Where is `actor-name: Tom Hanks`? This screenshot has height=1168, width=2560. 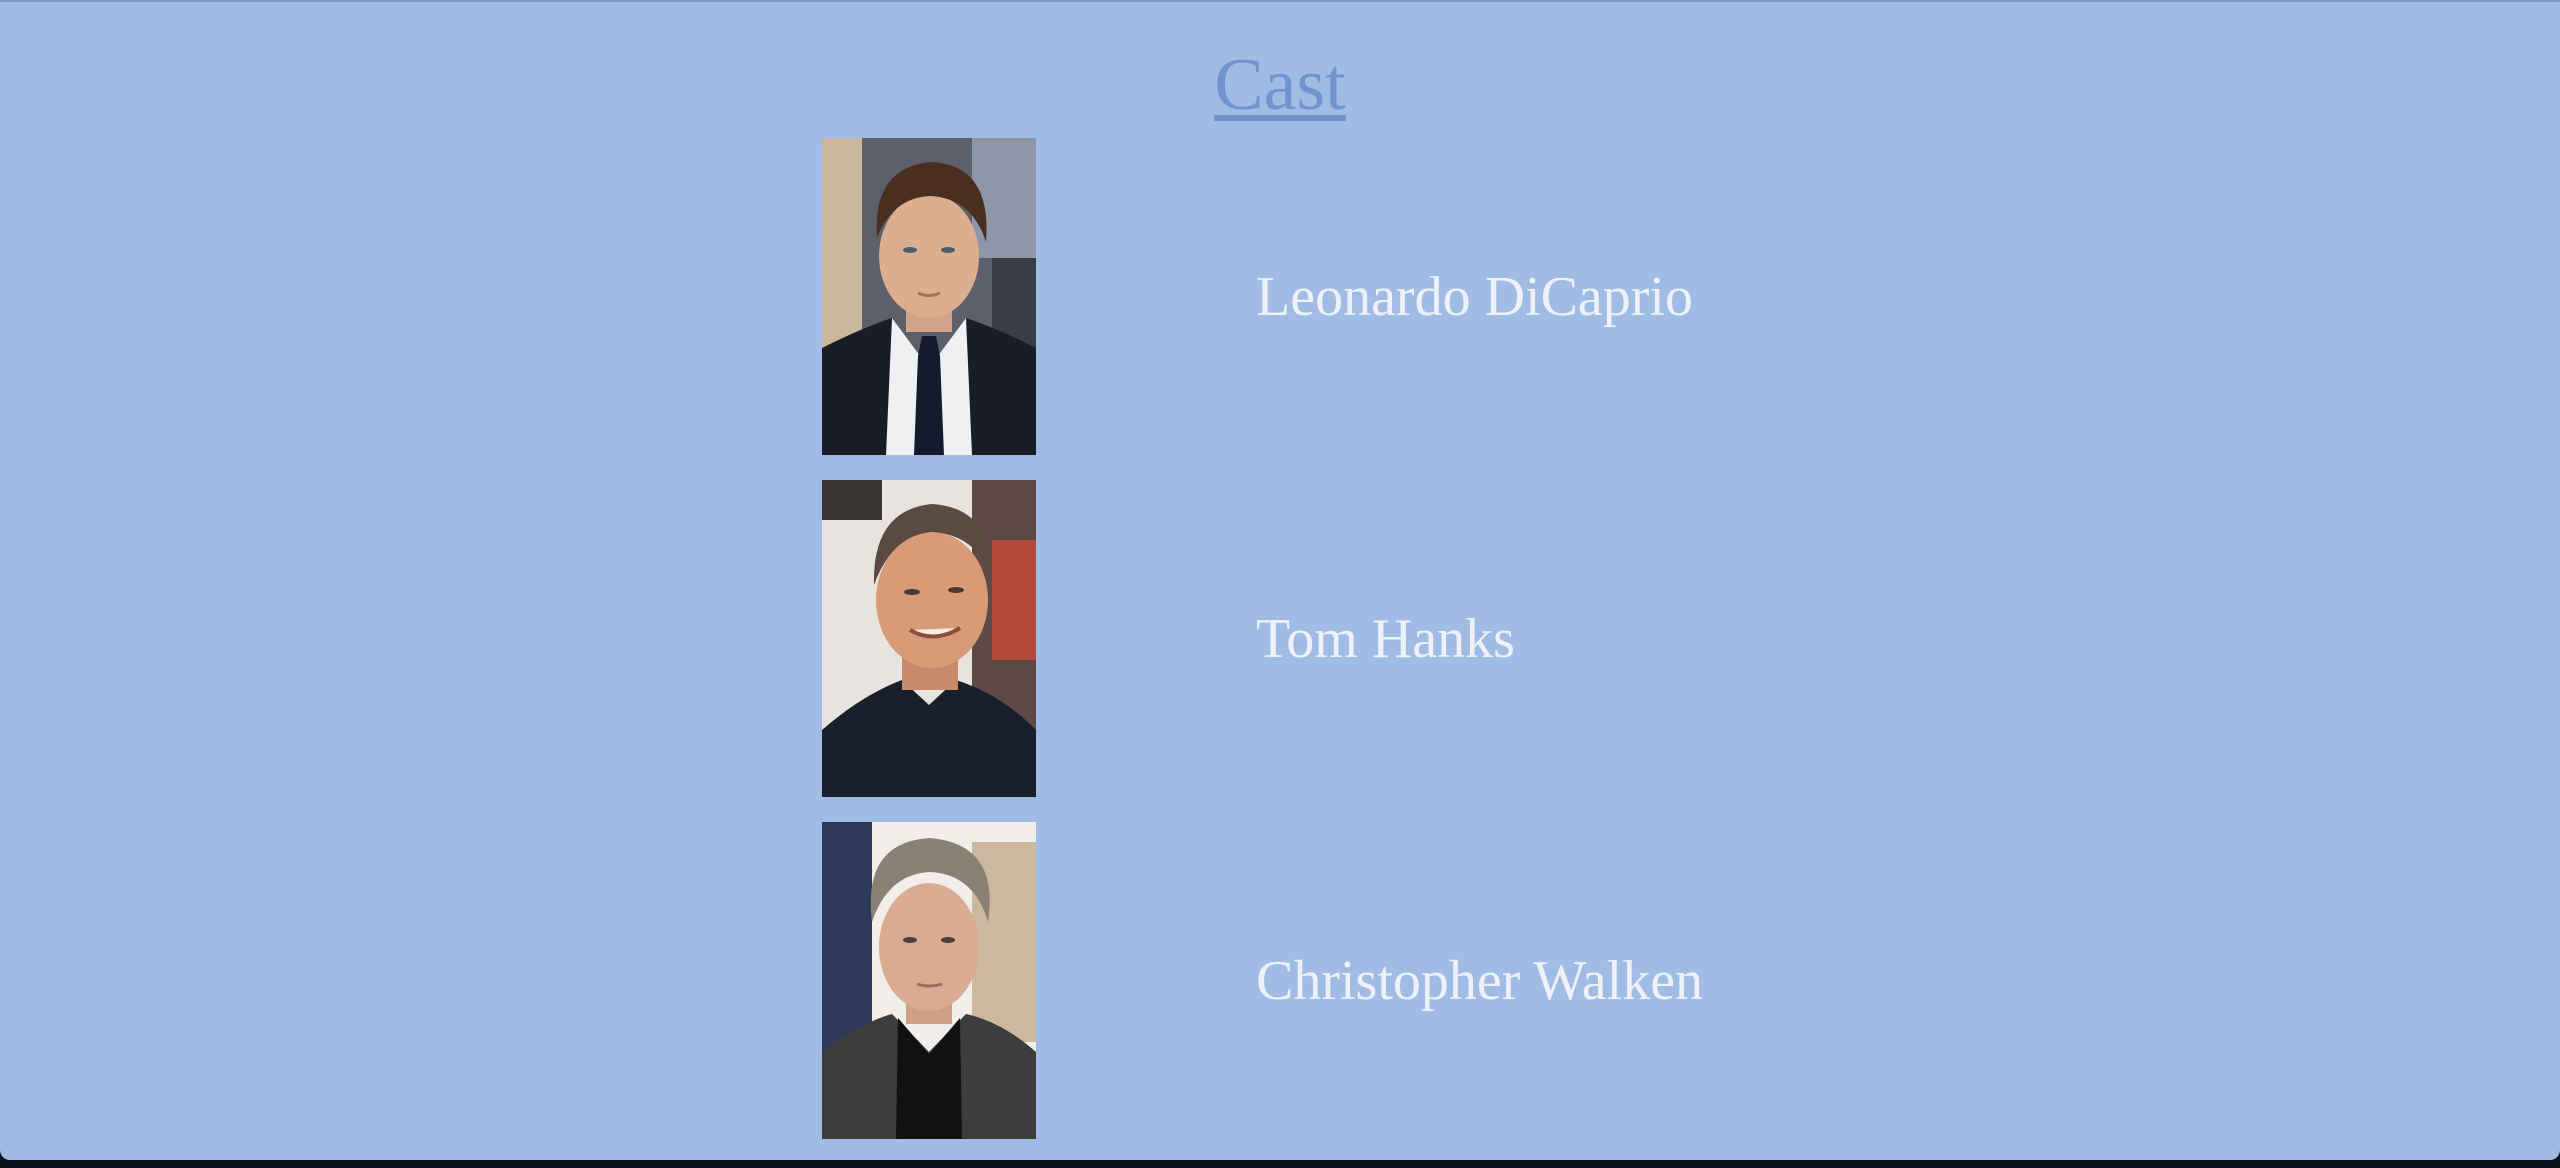 actor-name: Tom Hanks is located at coordinates (1385, 639).